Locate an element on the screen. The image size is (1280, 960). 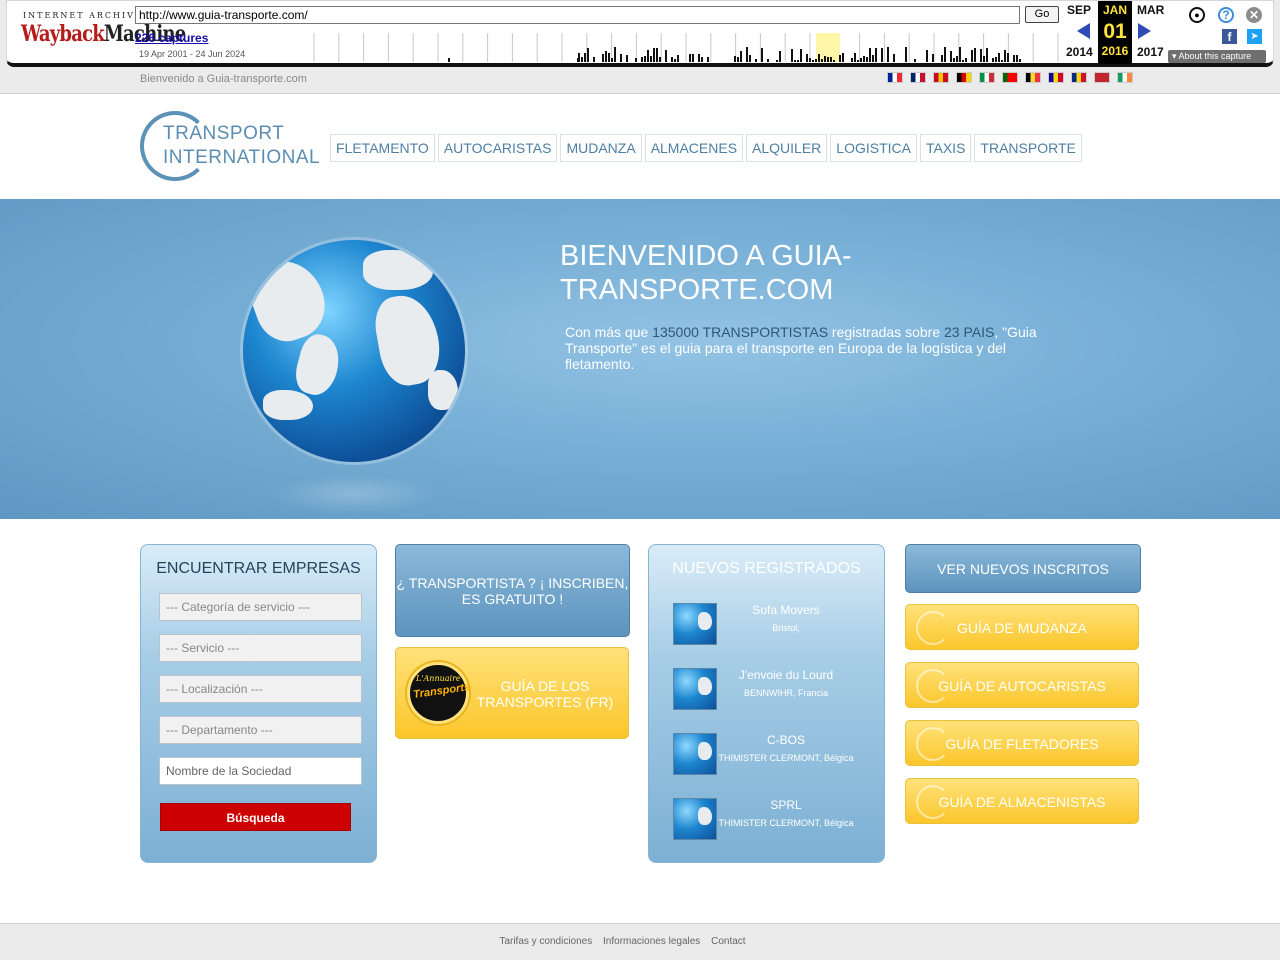
annuaire-badge-icon: L'Annuaire Transports is located at coordinates (439, 693).